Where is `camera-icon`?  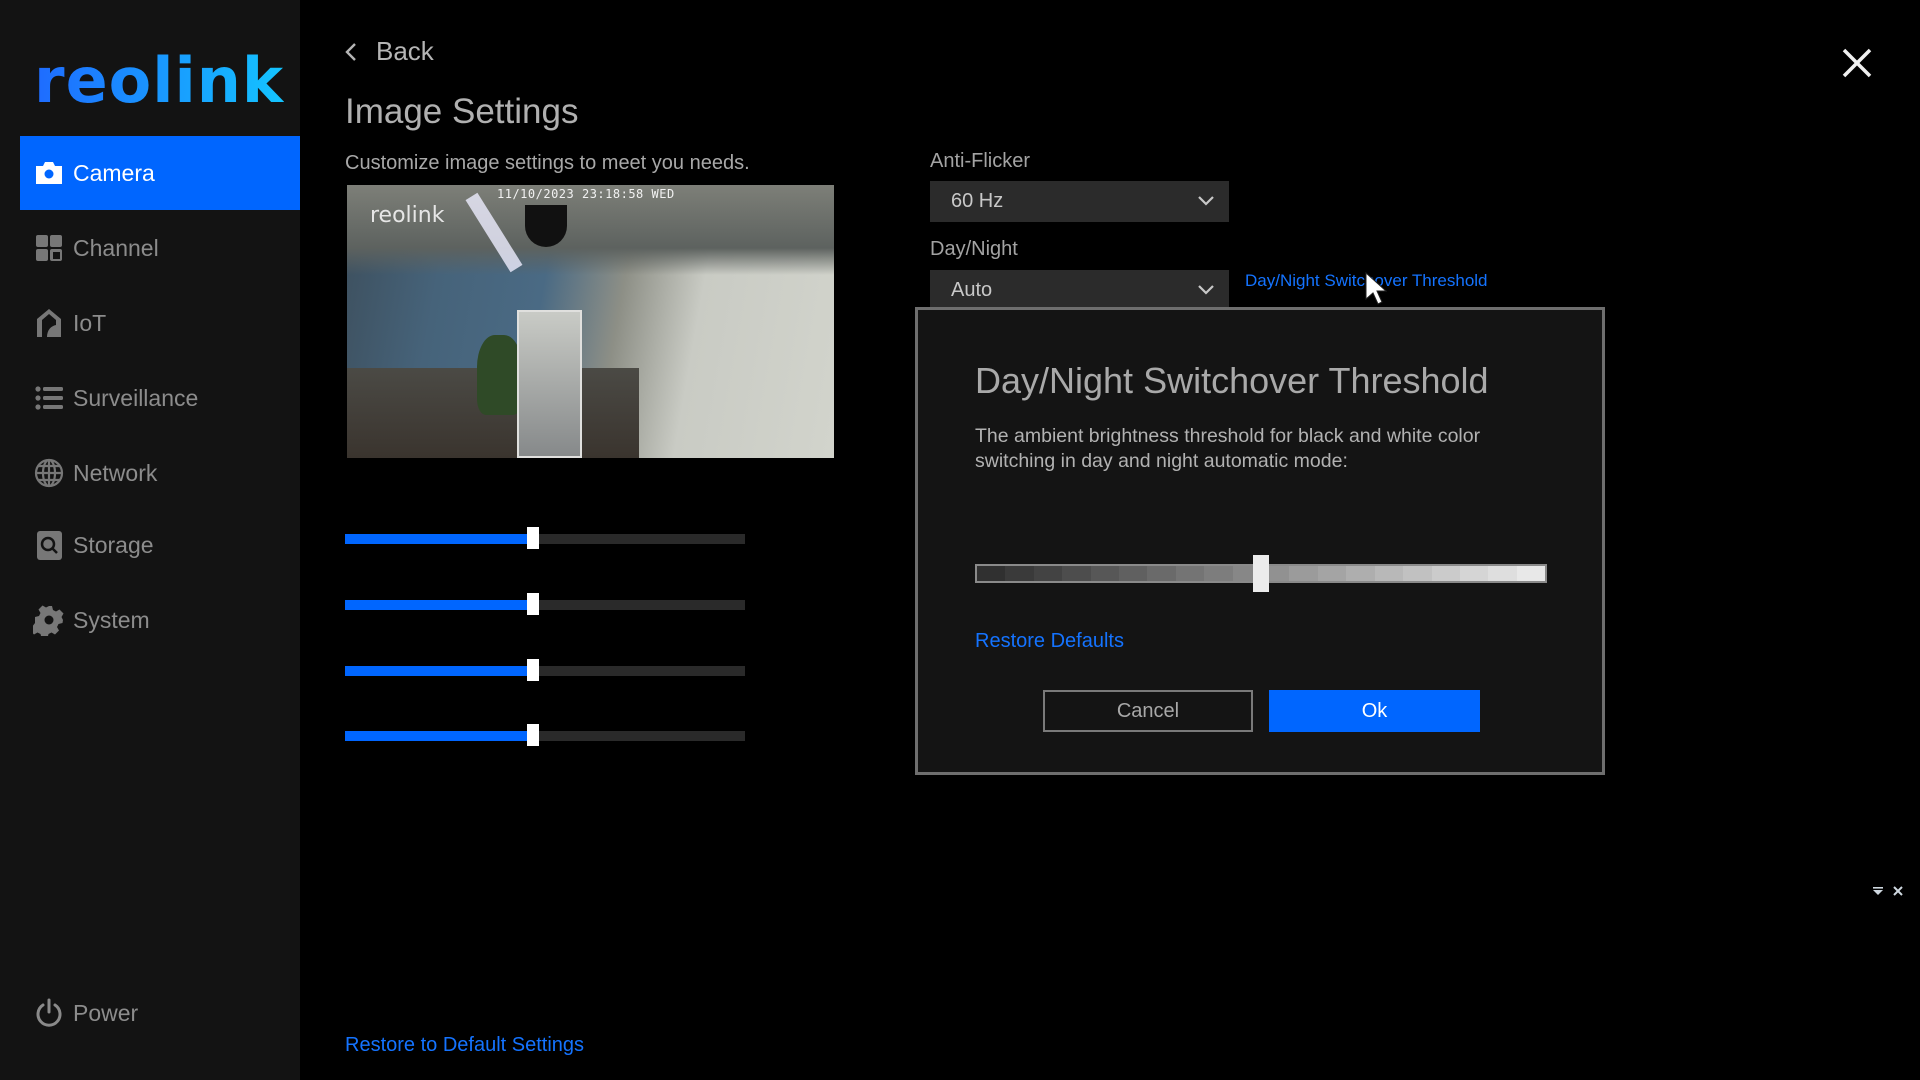 camera-icon is located at coordinates (49, 173).